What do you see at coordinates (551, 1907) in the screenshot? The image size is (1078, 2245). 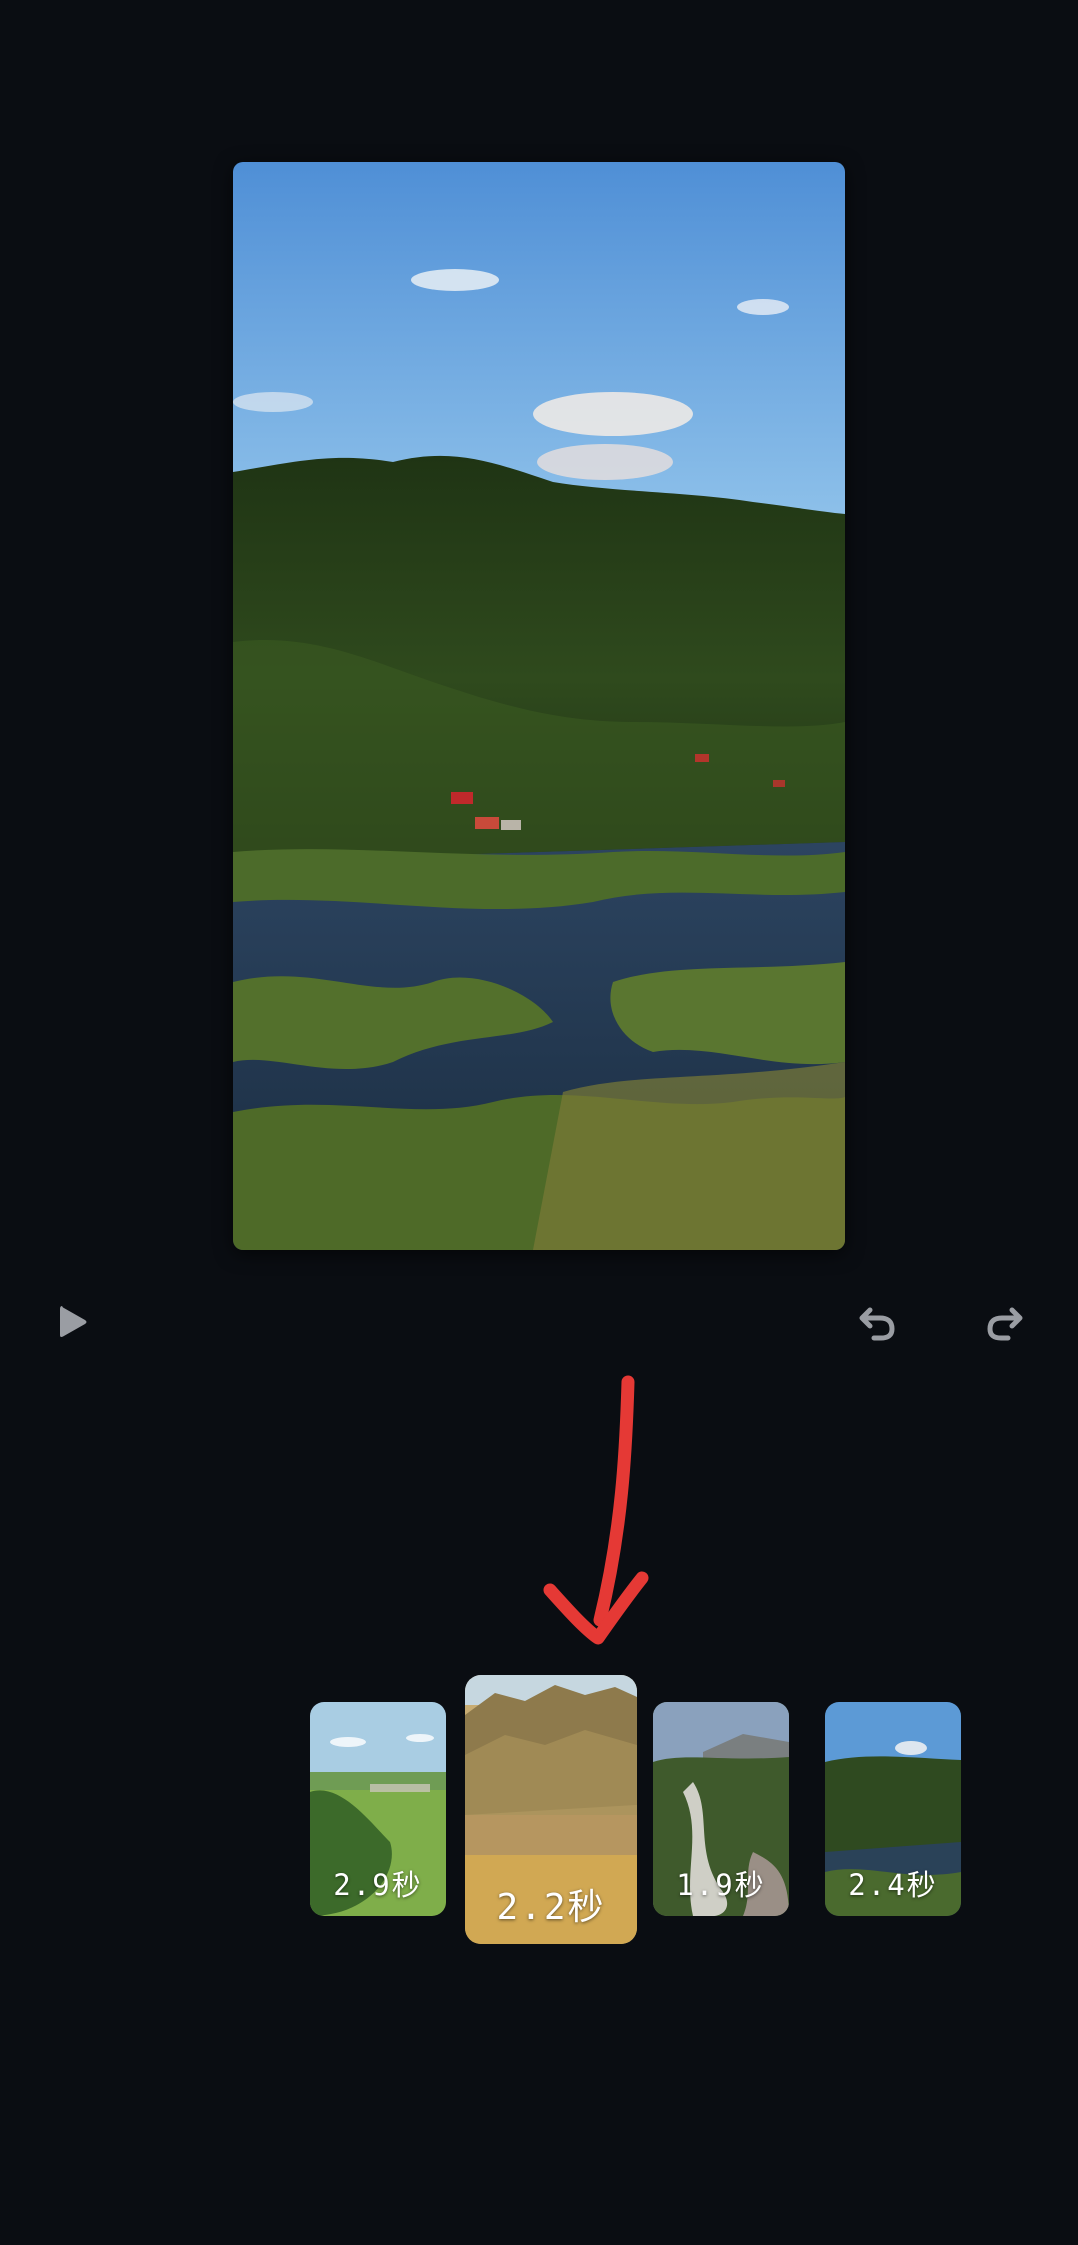 I see `clip-duration-label: 2.2秒` at bounding box center [551, 1907].